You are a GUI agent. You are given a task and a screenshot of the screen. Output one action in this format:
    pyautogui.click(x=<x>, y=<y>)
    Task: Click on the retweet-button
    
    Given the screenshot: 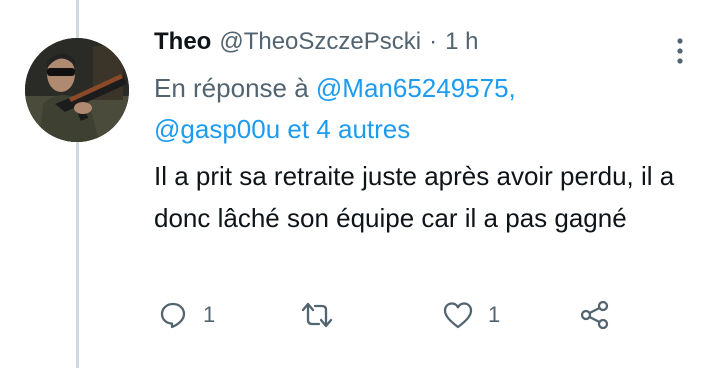 What is the action you would take?
    pyautogui.click(x=323, y=315)
    